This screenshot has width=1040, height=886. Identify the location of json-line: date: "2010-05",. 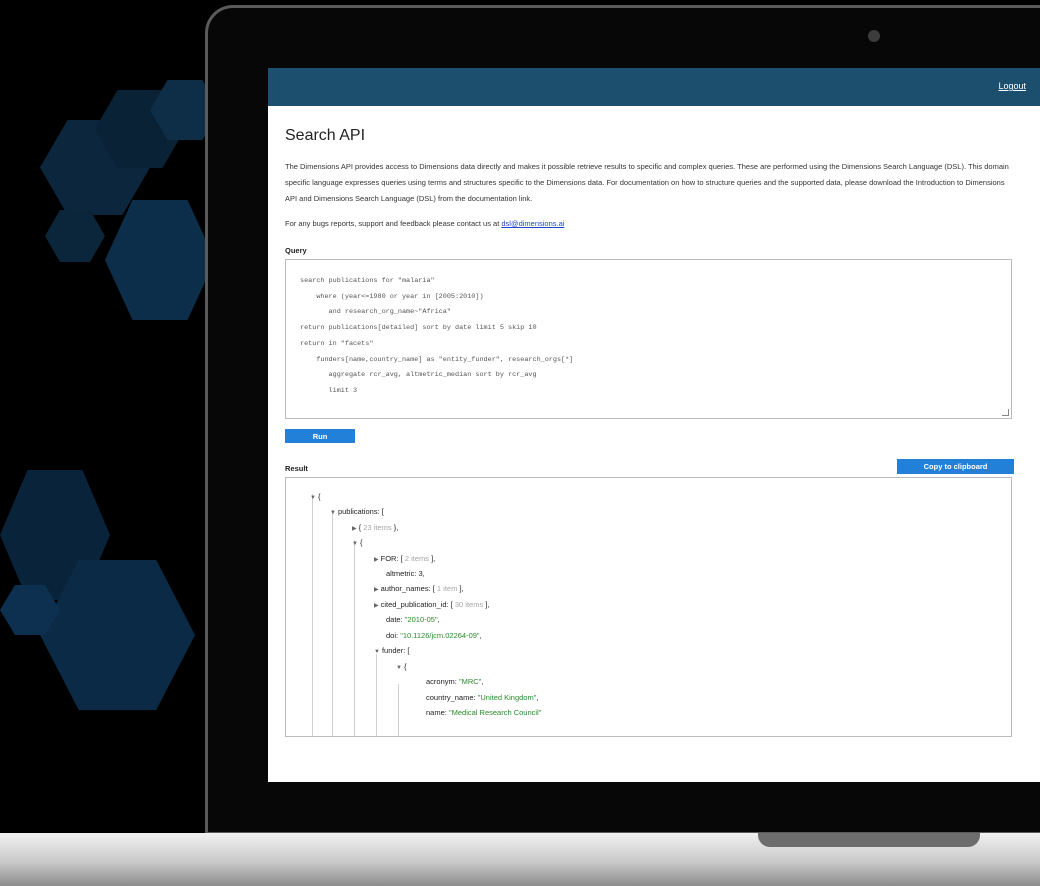
(413, 619).